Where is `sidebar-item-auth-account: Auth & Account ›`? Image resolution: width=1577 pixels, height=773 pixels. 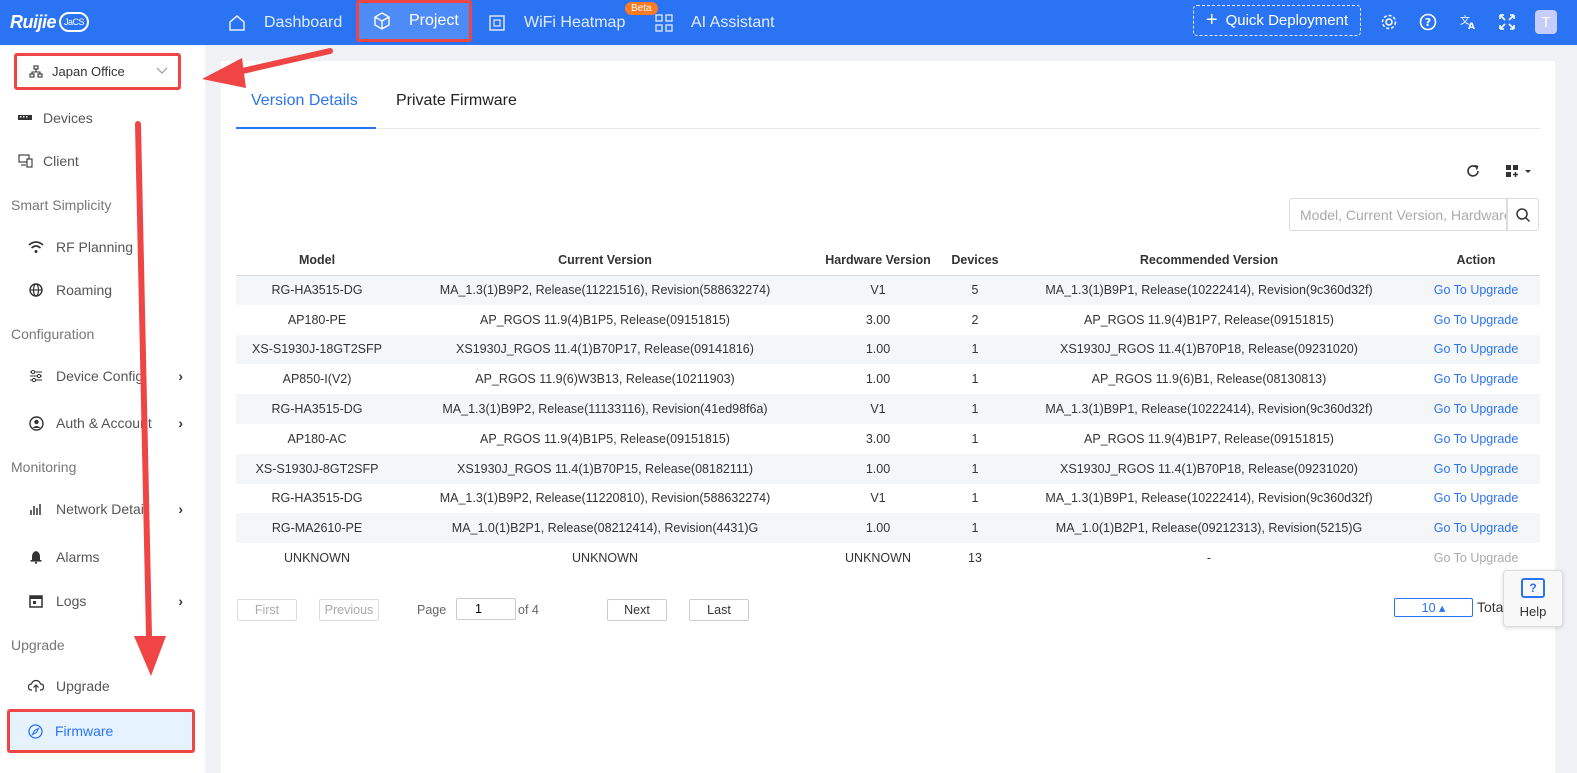 sidebar-item-auth-account: Auth & Account › is located at coordinates (102, 423).